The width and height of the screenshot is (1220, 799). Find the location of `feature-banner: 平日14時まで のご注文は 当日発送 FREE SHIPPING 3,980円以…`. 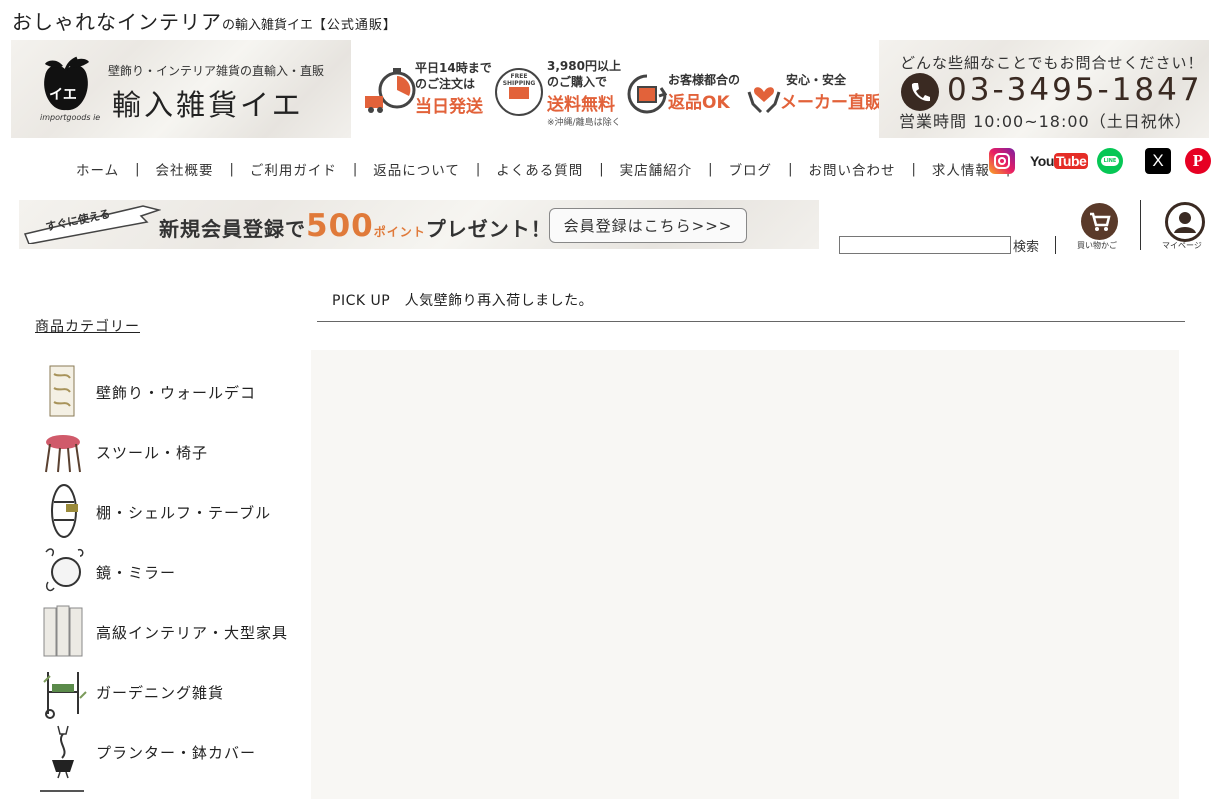

feature-banner: 平日14時まで のご注文は 当日発送 FREE SHIPPING 3,980円以… is located at coordinates (618, 89).